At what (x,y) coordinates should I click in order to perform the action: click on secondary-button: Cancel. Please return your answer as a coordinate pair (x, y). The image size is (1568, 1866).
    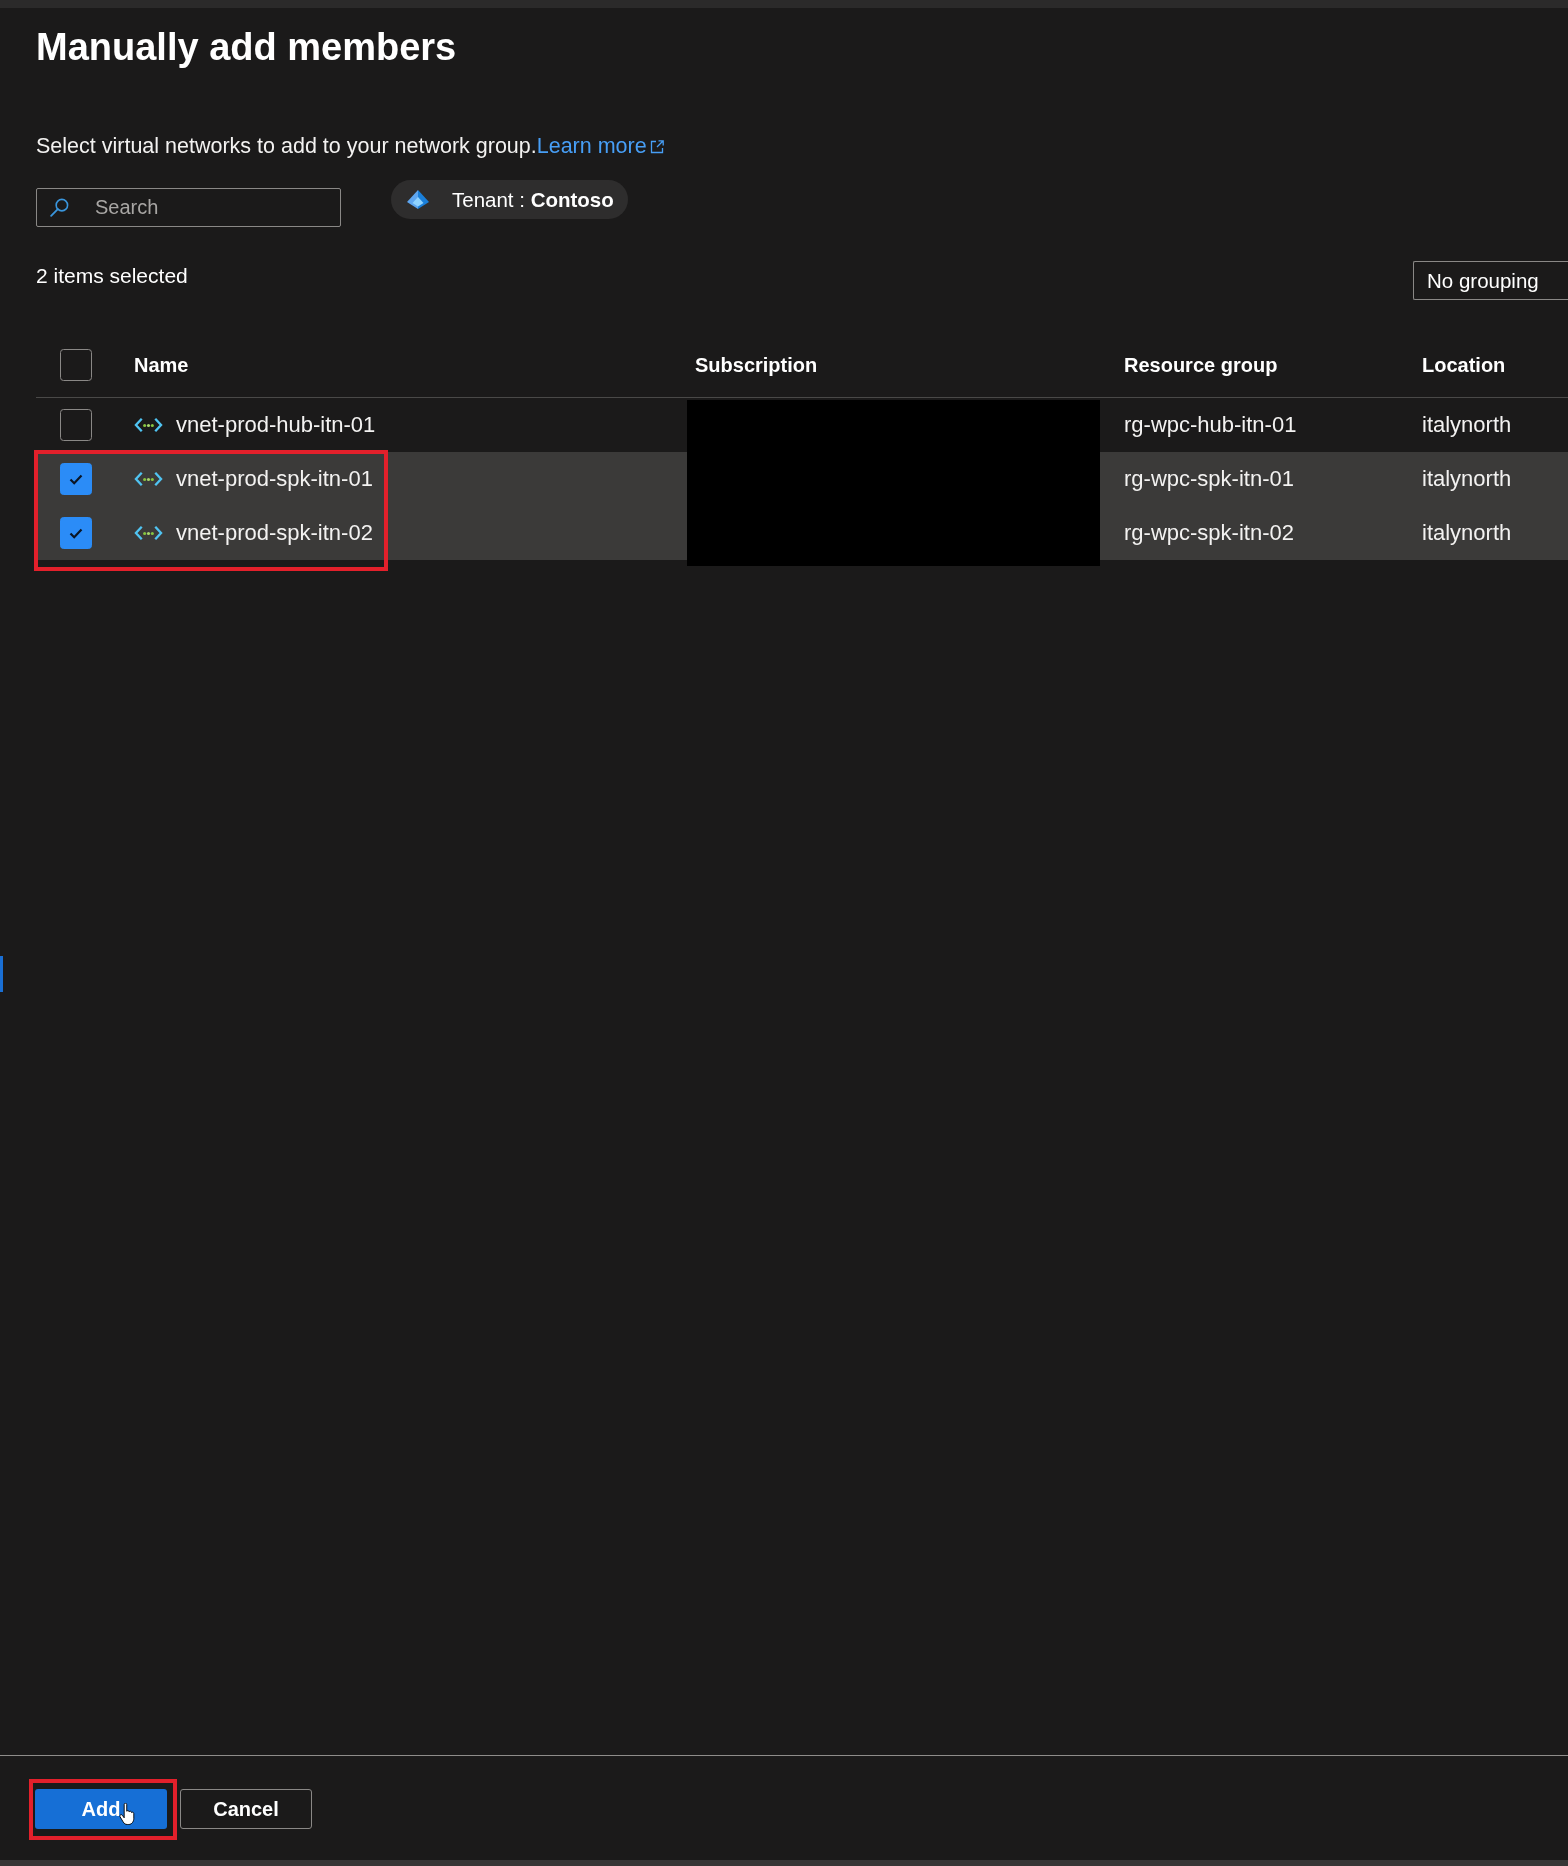
    Looking at the image, I should click on (246, 1809).